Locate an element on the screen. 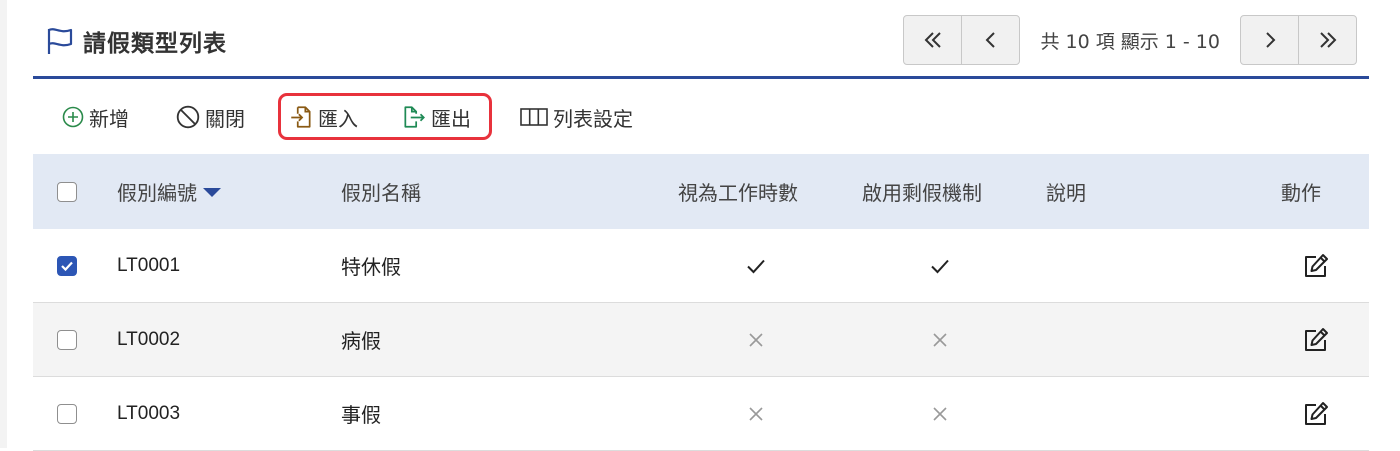  column-header-action: 動作 is located at coordinates (1301, 193).